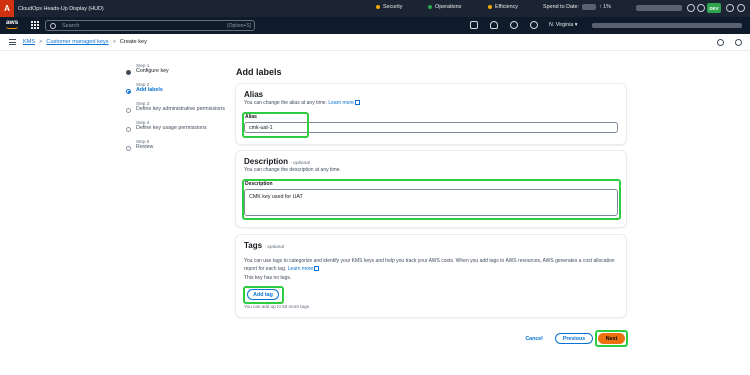  Describe the element at coordinates (259, 72) in the screenshot. I see `page-title: Add labels` at that location.